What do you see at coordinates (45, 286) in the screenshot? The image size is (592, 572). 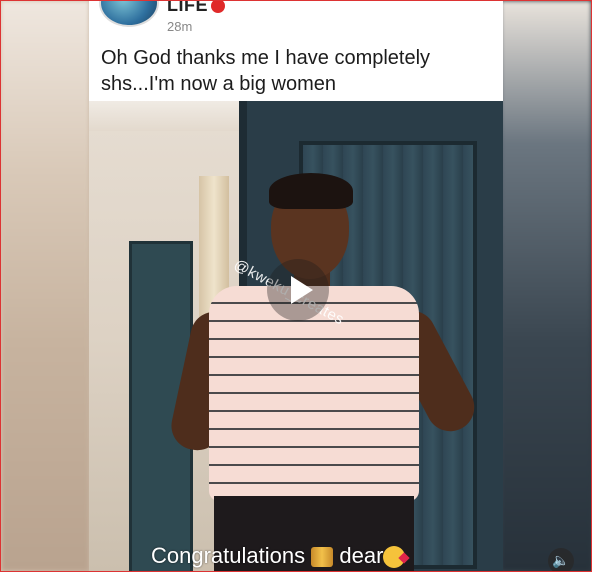 I see `blurred-background-left` at bounding box center [45, 286].